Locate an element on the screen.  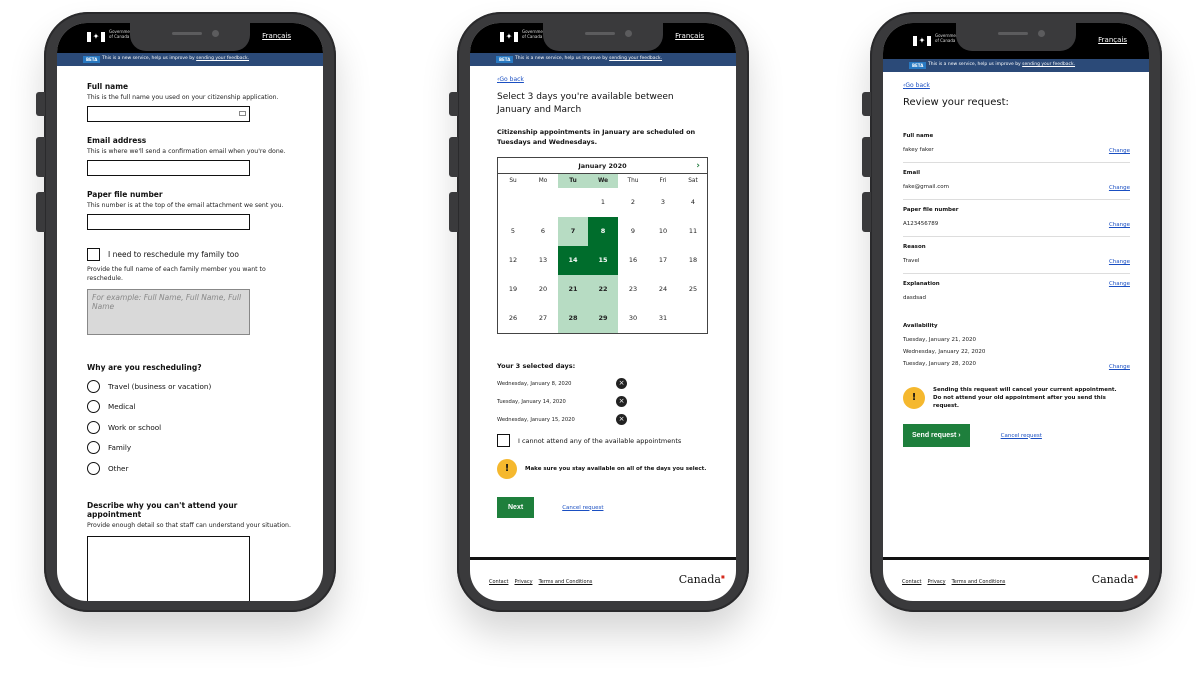
selected-days-title: Your 3 selected days: is located at coordinates (536, 366).